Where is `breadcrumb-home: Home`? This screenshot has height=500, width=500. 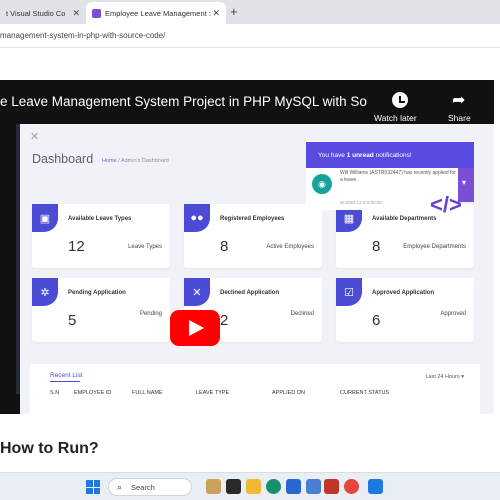
breadcrumb-home: Home is located at coordinates (109, 161).